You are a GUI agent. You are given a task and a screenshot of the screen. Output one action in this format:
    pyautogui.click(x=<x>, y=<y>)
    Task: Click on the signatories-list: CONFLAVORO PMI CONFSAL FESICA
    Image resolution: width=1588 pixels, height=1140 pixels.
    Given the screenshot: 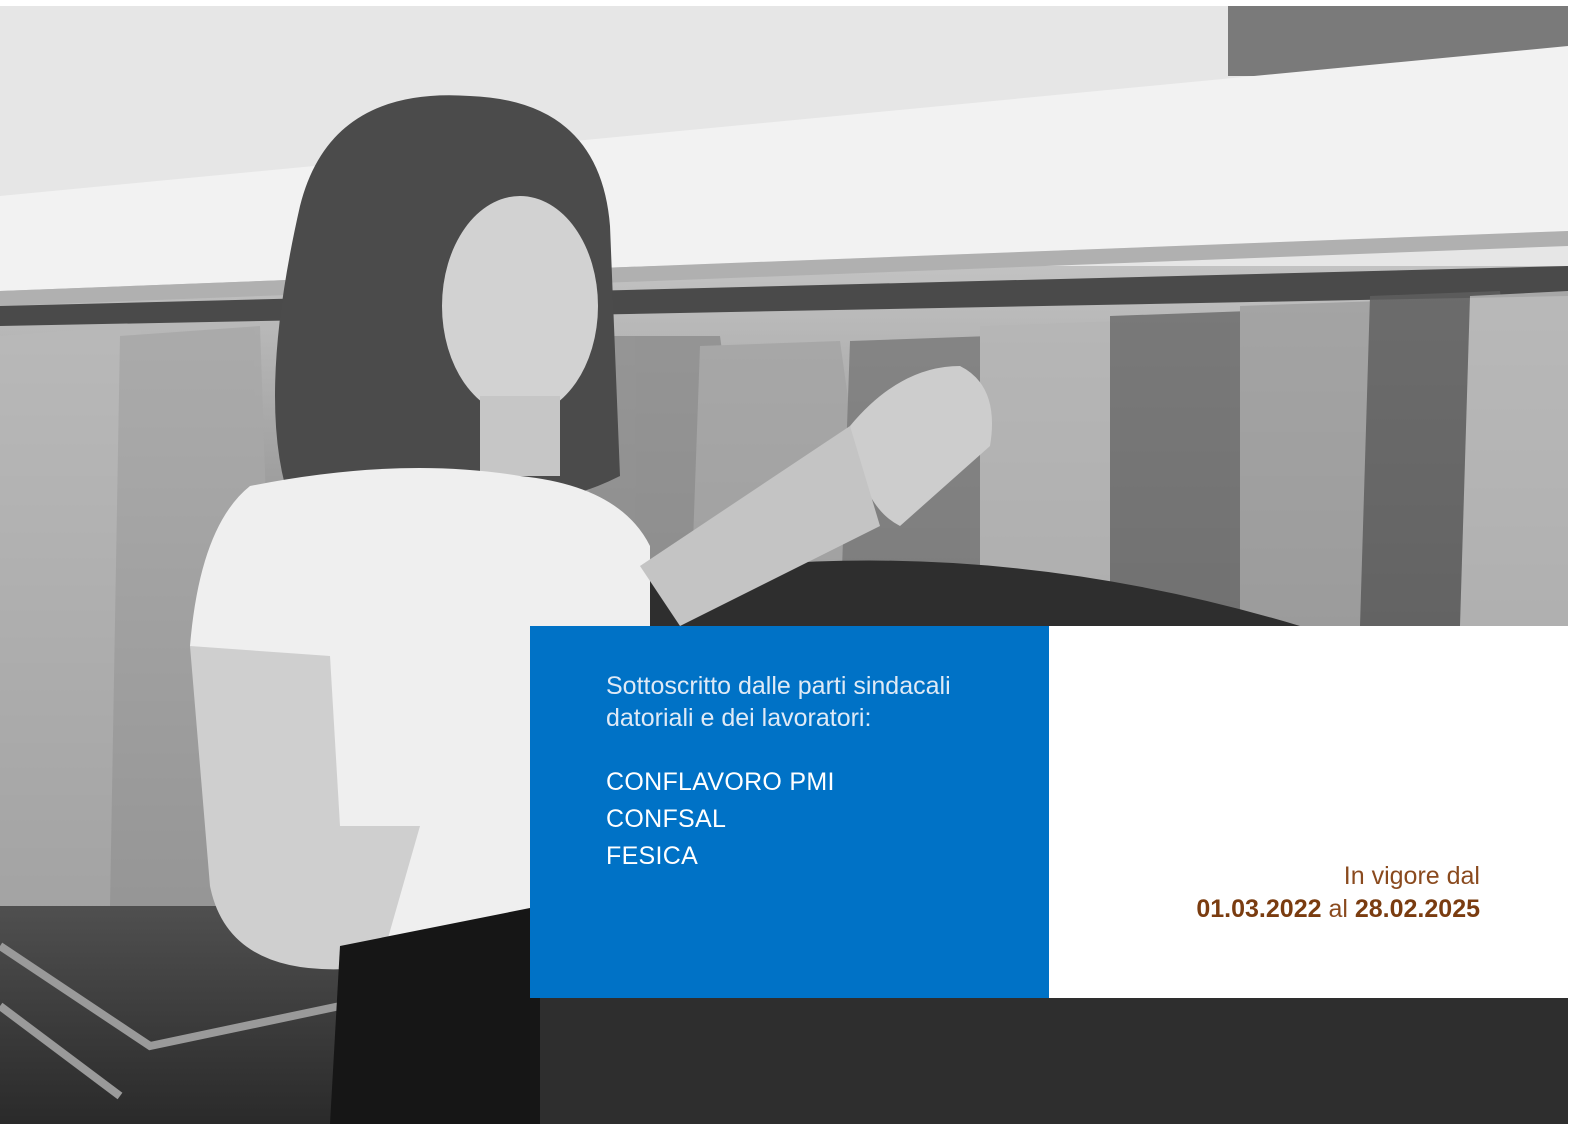 What is the action you would take?
    pyautogui.click(x=720, y=819)
    